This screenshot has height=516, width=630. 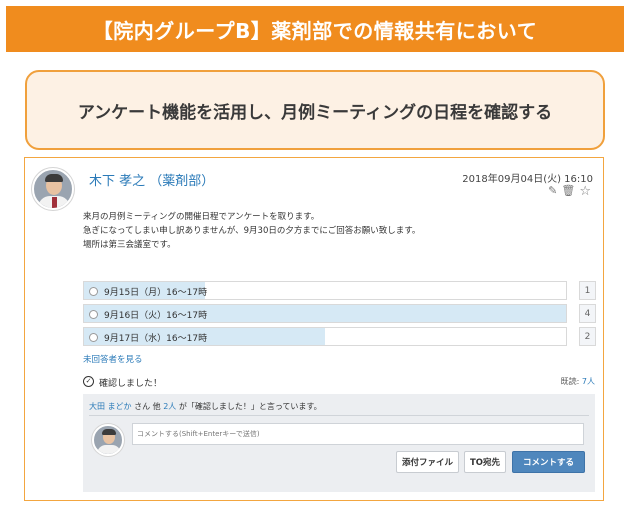 I want to click on poll-option-bar: 9月17日（水）16～17時, so click(x=325, y=336).